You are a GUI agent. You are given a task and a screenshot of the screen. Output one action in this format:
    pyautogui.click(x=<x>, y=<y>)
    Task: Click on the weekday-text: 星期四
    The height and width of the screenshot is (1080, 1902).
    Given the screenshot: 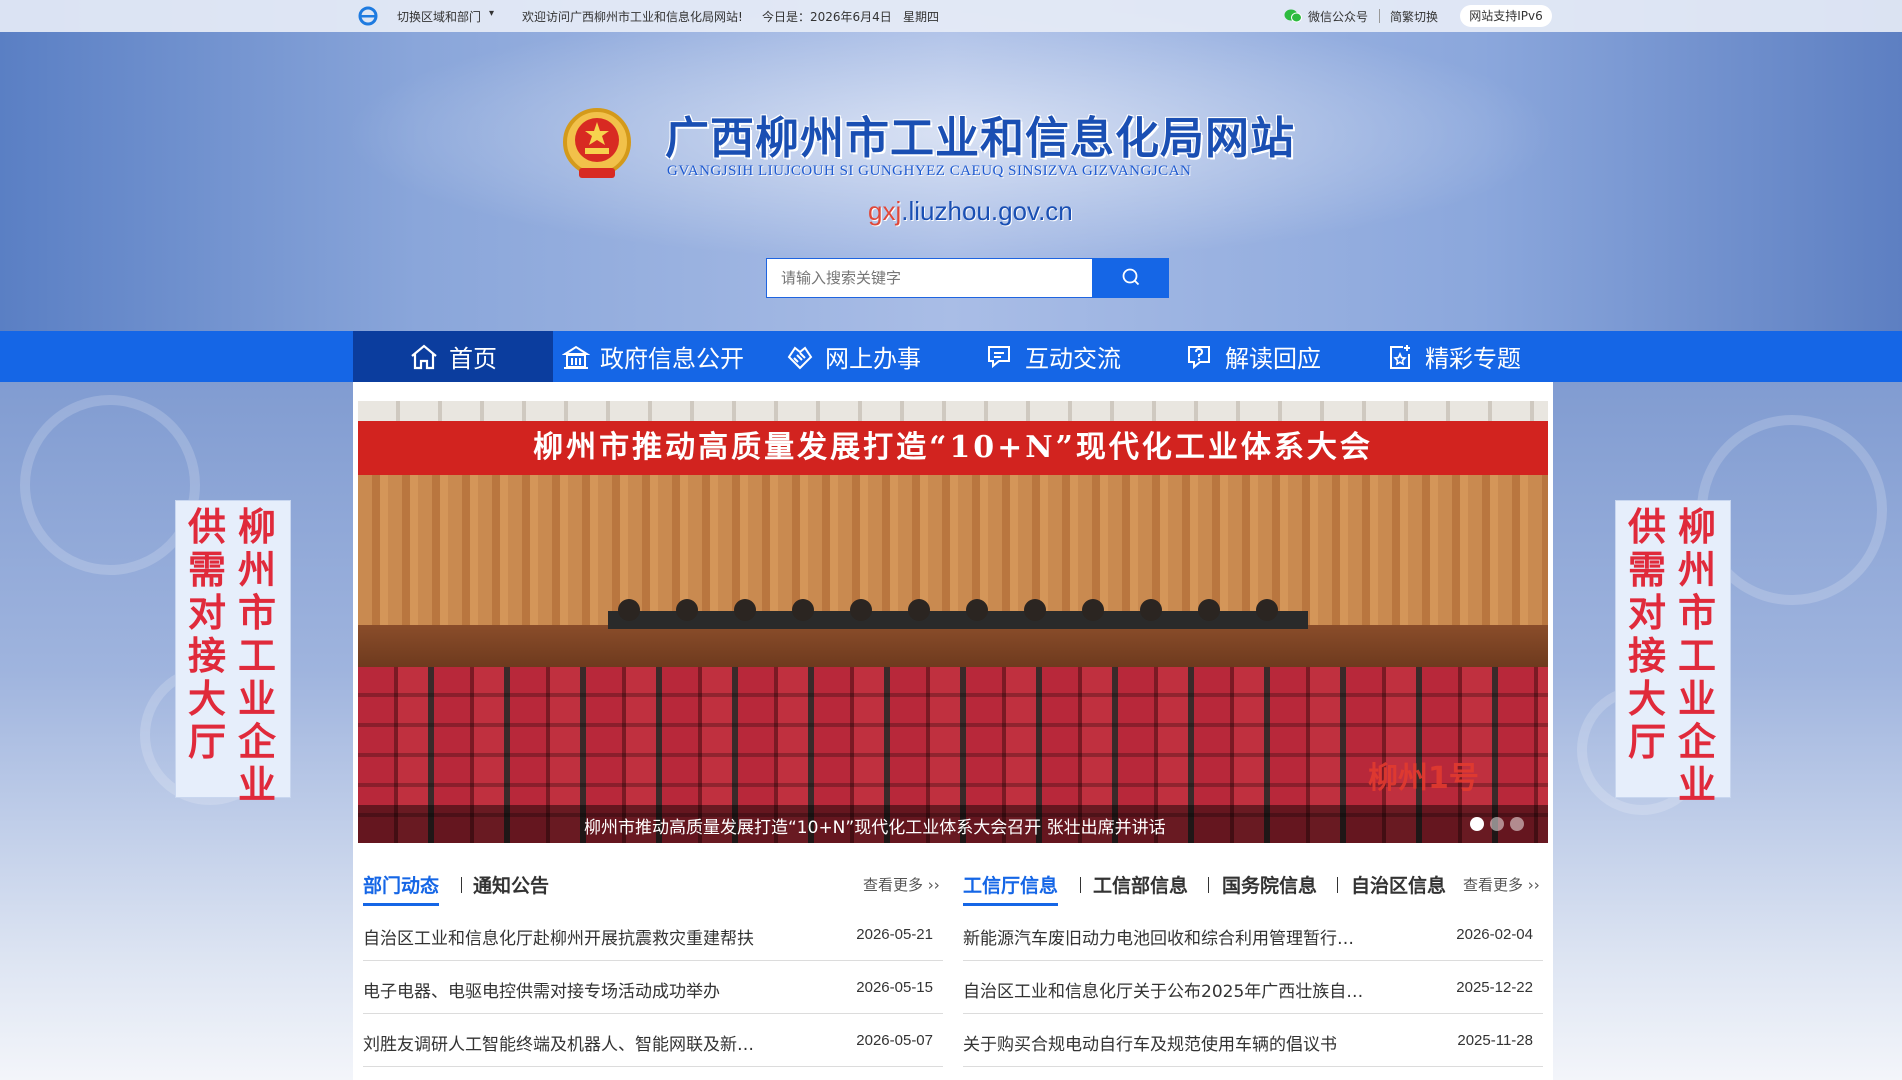 What is the action you would take?
    pyautogui.click(x=921, y=17)
    